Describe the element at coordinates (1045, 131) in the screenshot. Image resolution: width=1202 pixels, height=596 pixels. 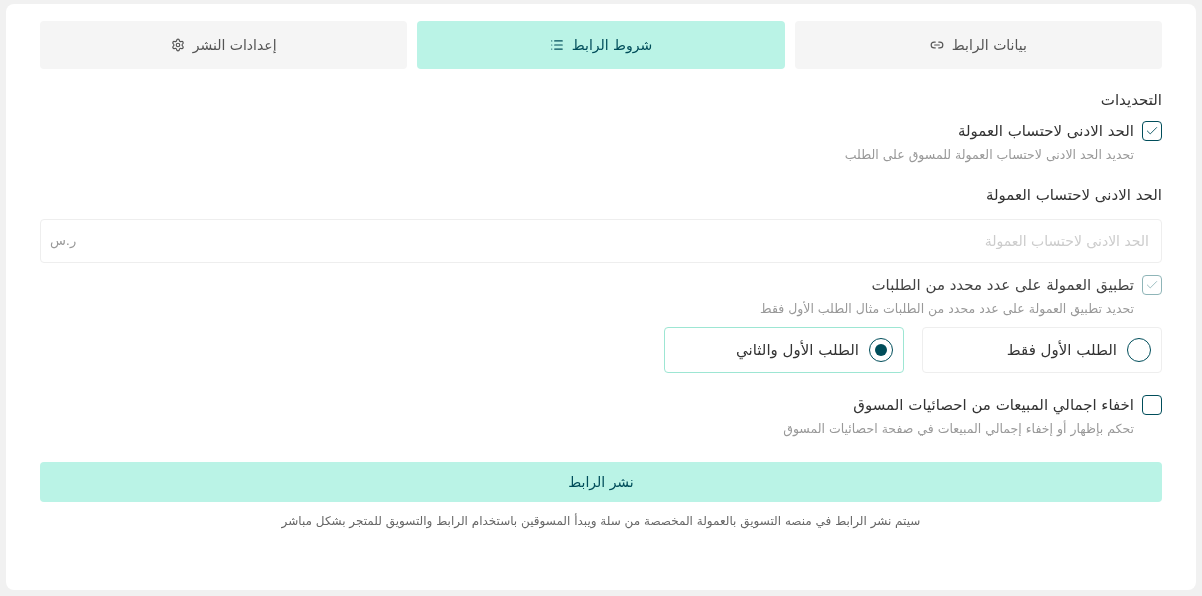
I see `checkbox-label: الحد الادنى لاحتساب العمولة` at that location.